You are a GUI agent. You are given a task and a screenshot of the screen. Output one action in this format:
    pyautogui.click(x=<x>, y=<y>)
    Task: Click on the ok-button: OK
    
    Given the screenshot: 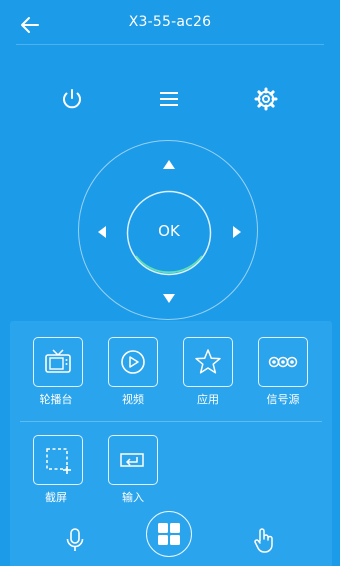 What is the action you would take?
    pyautogui.click(x=169, y=233)
    